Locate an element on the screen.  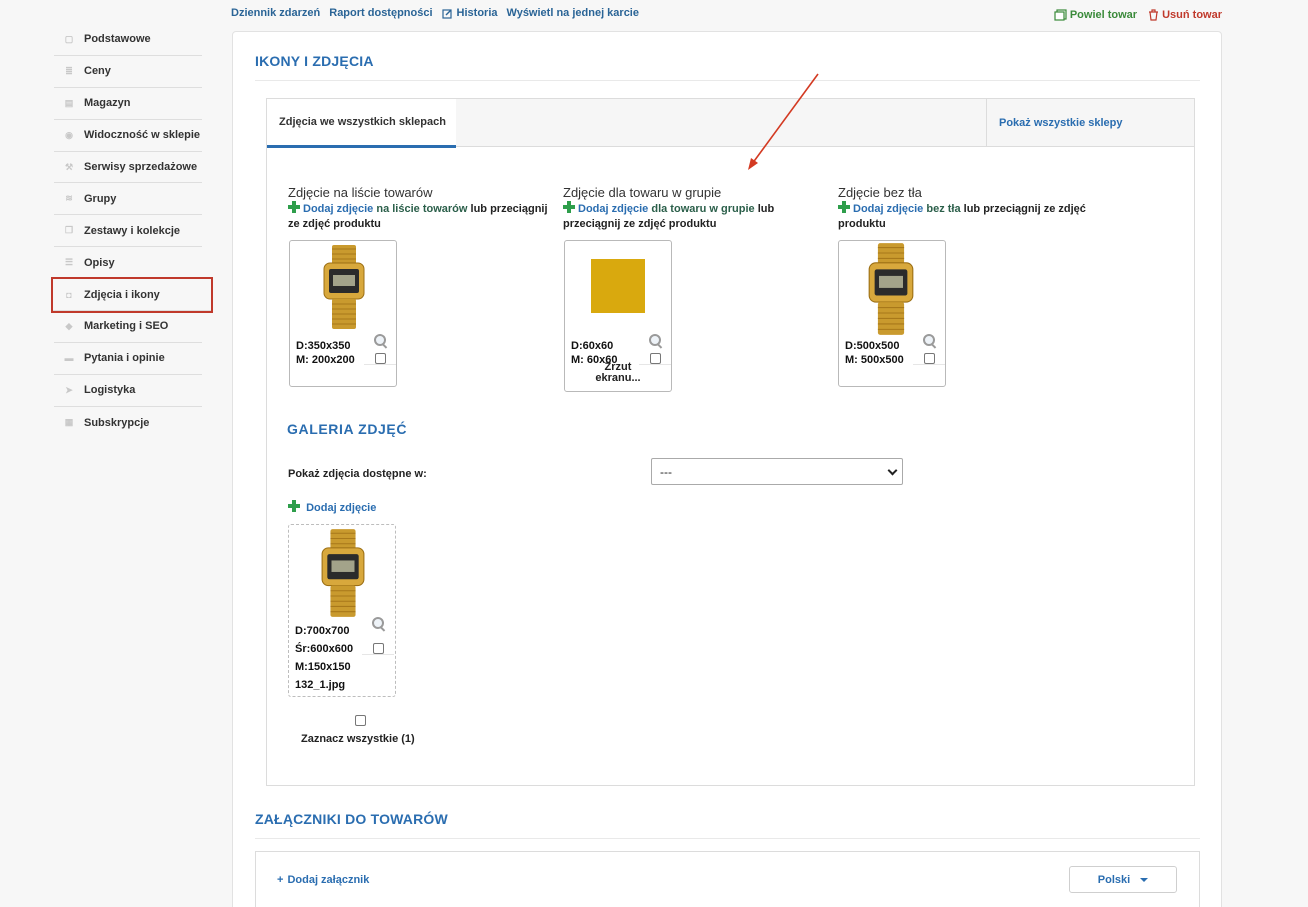
top-actions: Powiel towar Usuń towar is located at coordinates (1138, 15).